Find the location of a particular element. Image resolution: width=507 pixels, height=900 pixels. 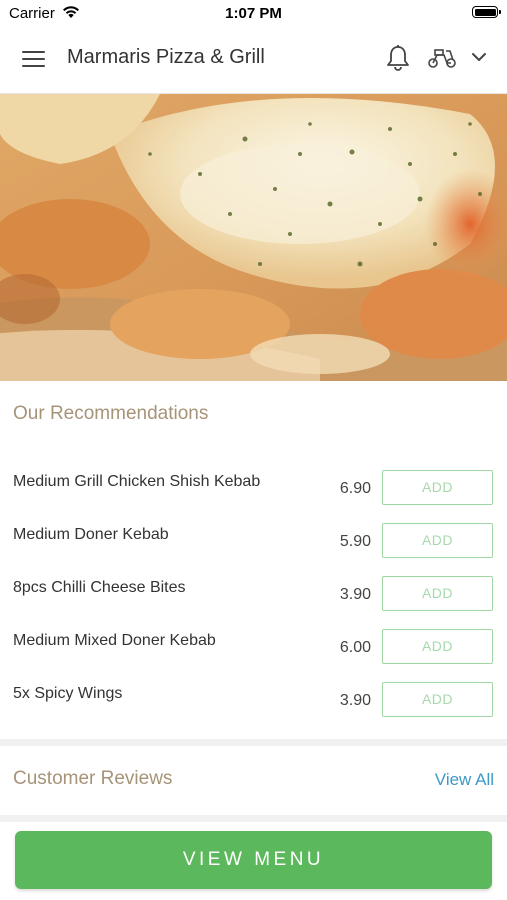

recommendations-heading: Our Recommendations is located at coordinates (111, 413).